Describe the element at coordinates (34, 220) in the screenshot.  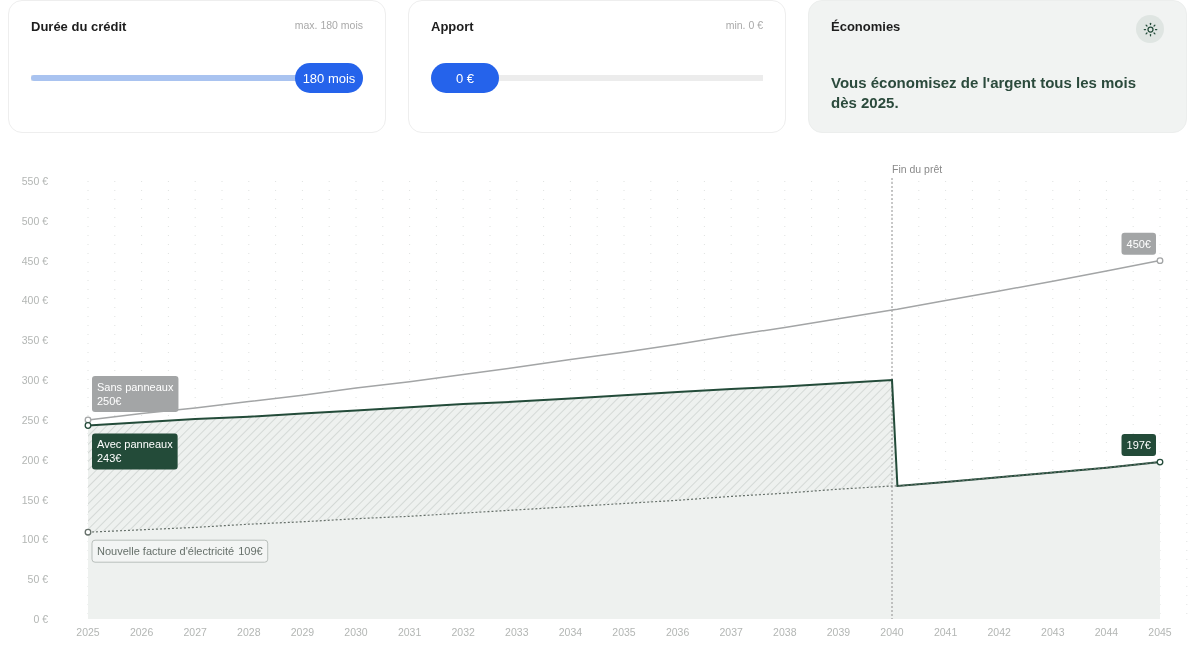
I see `y-axis-label: 500 €` at that location.